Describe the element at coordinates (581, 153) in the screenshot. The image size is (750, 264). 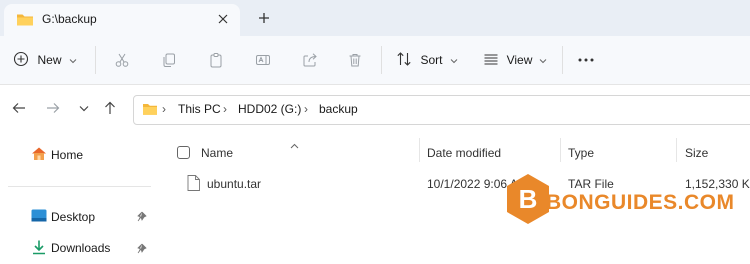
I see `column-header-type: Type` at that location.